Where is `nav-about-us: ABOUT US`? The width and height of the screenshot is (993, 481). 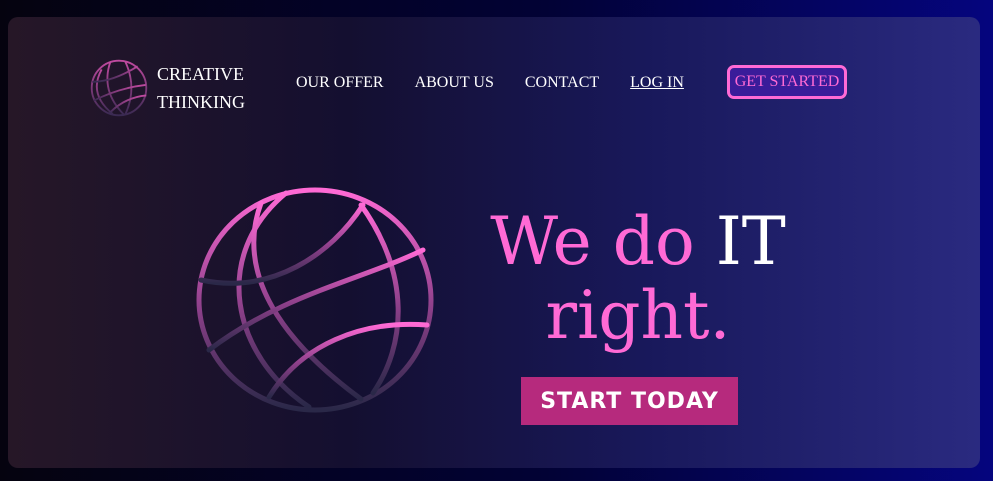 nav-about-us: ABOUT US is located at coordinates (454, 83).